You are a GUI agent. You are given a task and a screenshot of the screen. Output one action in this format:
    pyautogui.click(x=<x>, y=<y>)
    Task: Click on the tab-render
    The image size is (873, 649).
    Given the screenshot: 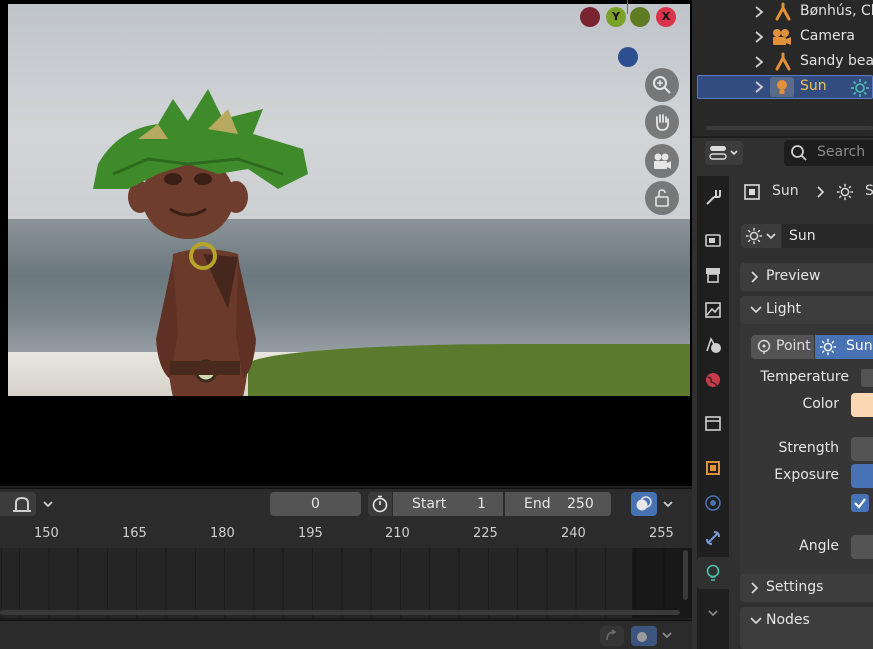 What is the action you would take?
    pyautogui.click(x=713, y=240)
    